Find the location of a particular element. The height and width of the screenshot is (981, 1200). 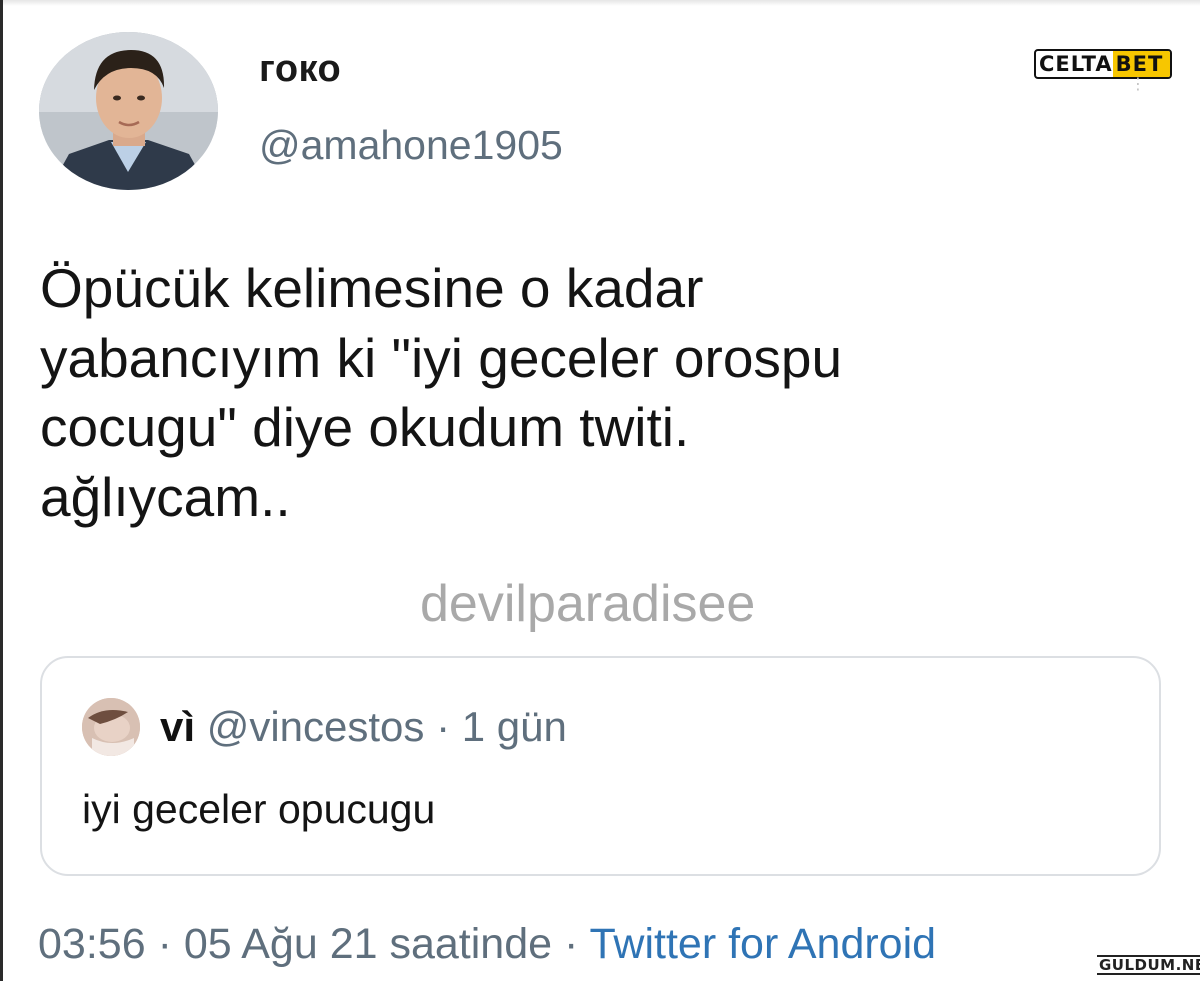

brand-watermark-badge: CELTA BET is located at coordinates (1103, 64).